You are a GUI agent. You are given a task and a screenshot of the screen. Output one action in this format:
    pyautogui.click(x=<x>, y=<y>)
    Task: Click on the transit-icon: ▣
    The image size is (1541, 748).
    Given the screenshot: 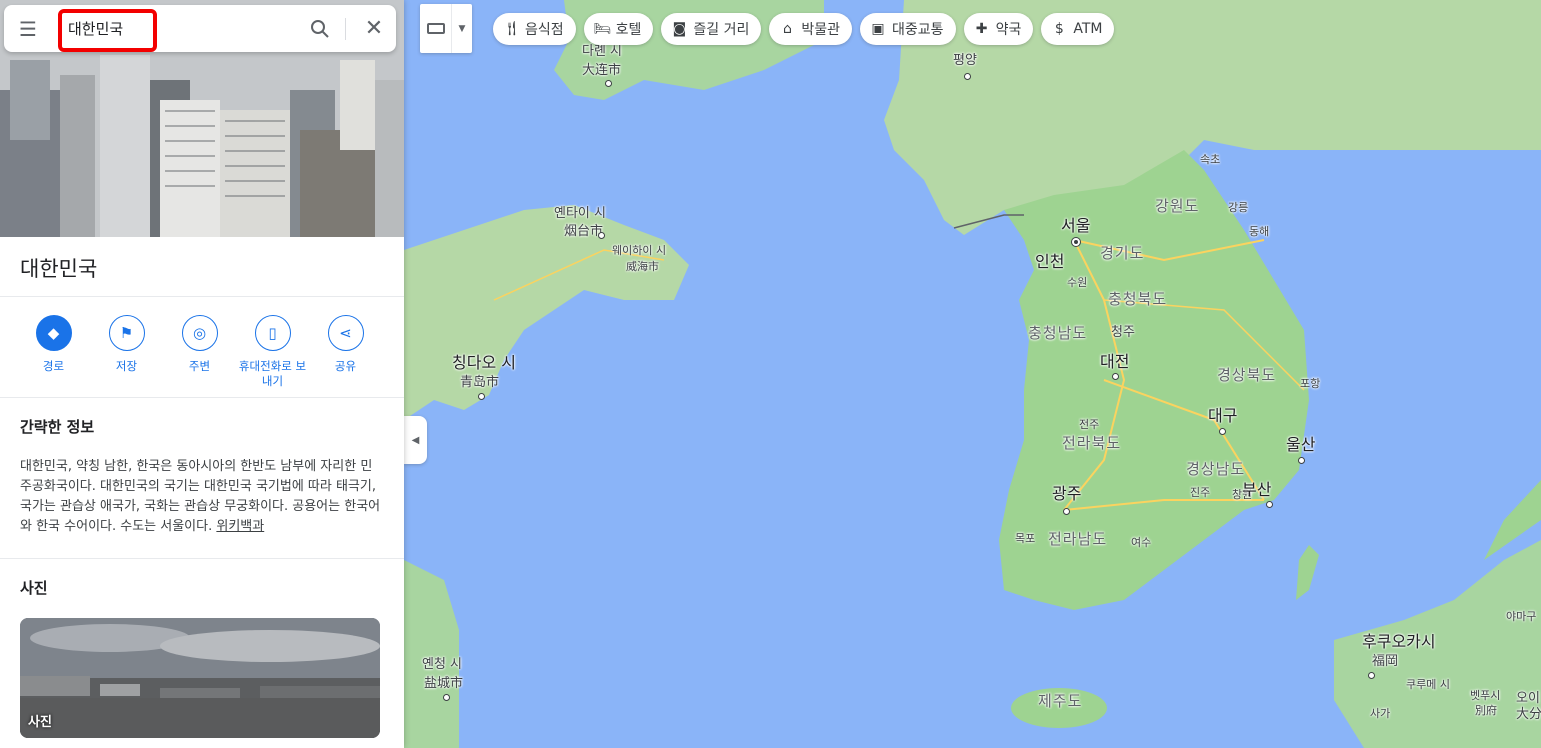 What is the action you would take?
    pyautogui.click(x=878, y=29)
    